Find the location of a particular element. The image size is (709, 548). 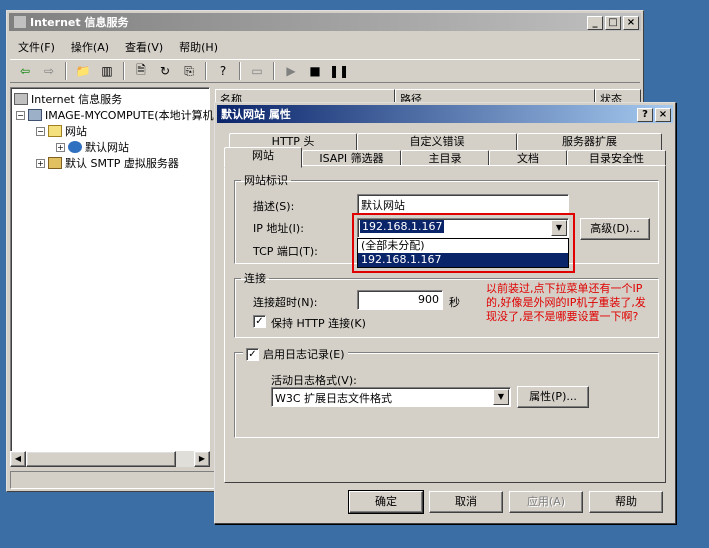

scroll-thumb is located at coordinates (101, 459).